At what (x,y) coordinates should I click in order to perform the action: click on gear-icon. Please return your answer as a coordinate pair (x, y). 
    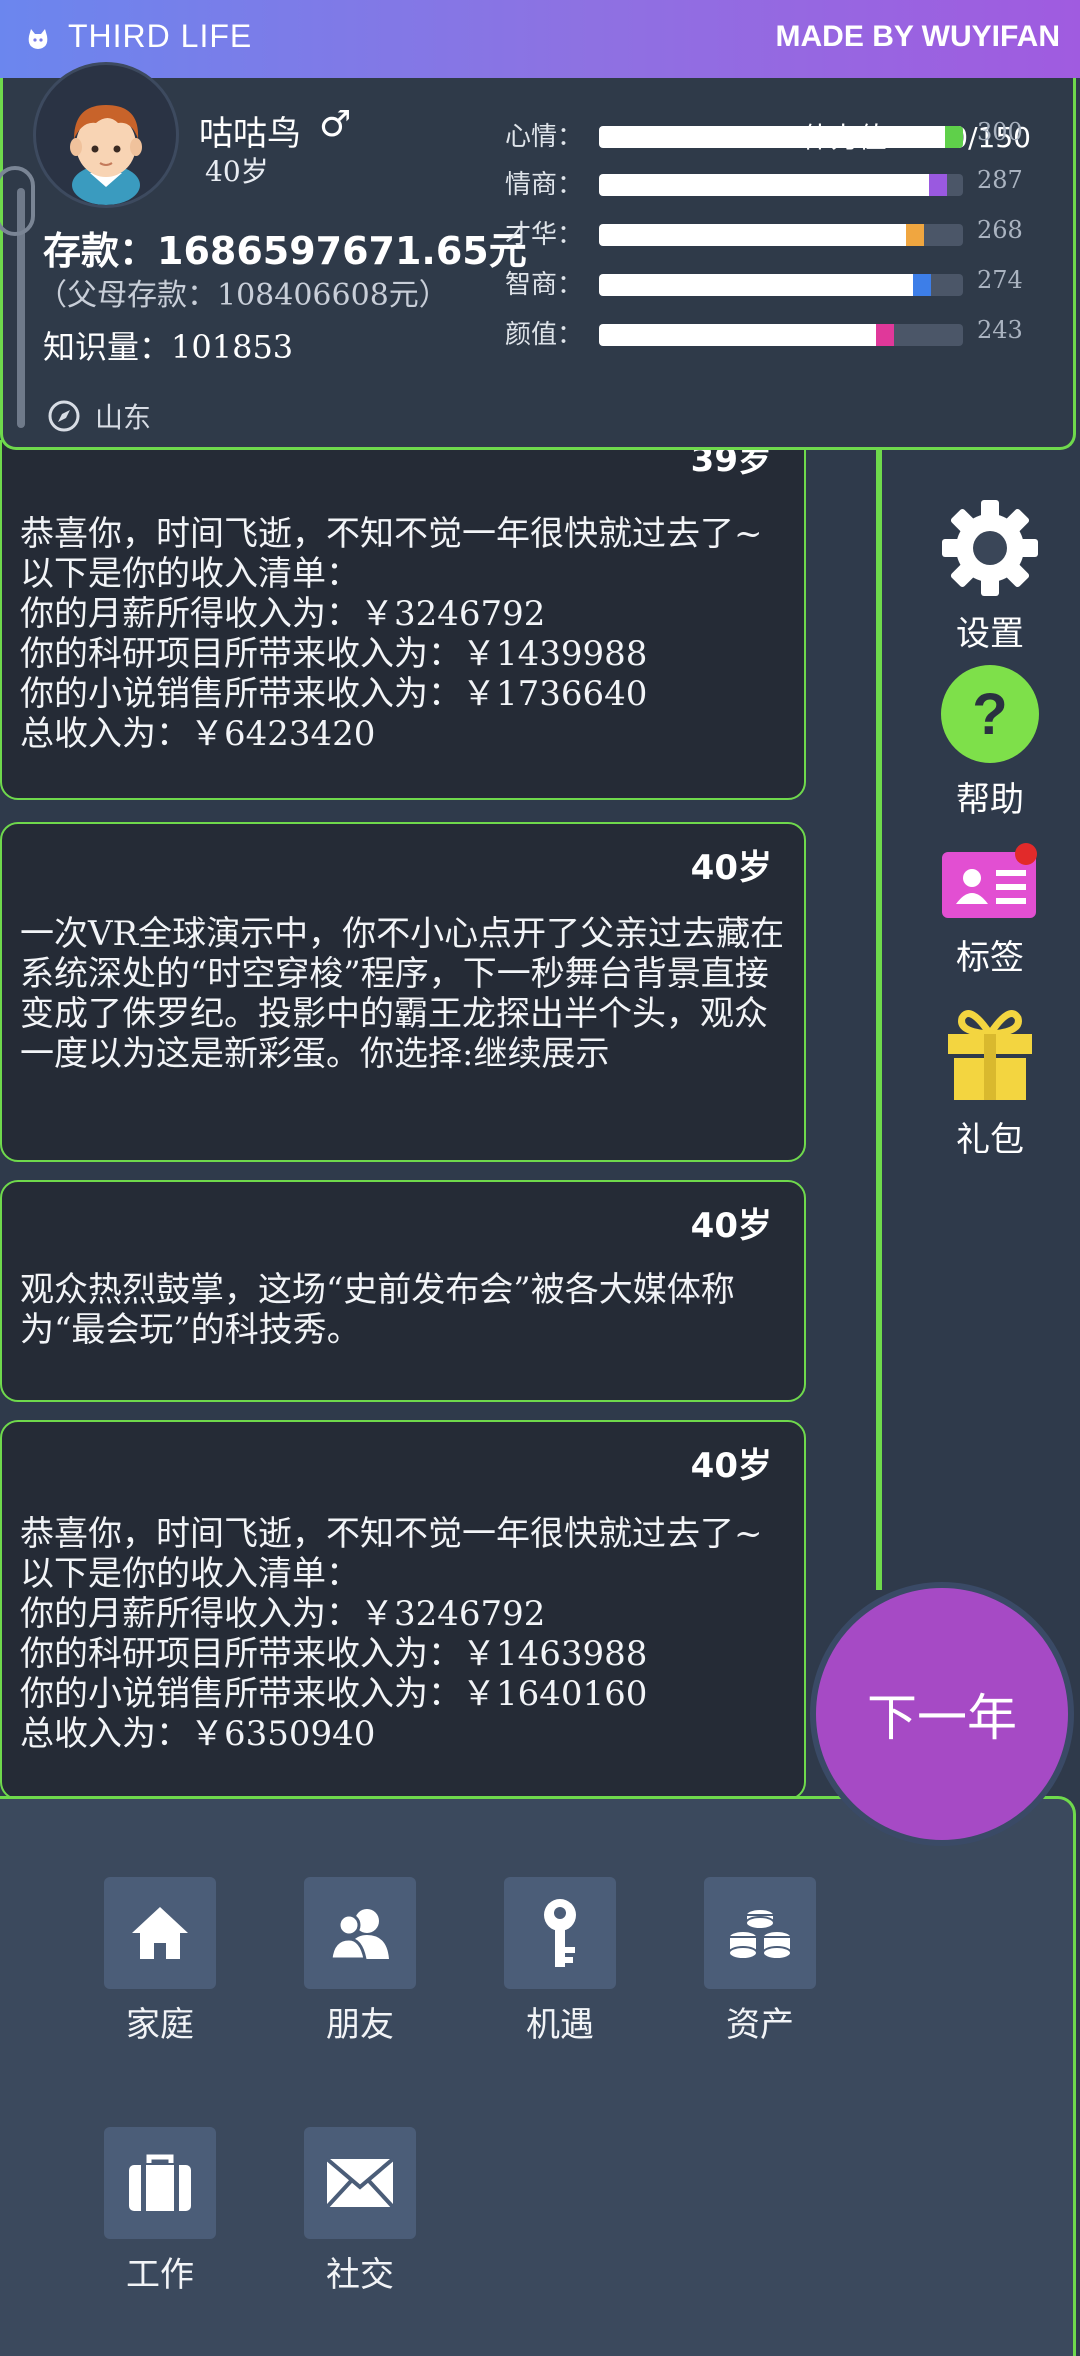
    Looking at the image, I should click on (990, 548).